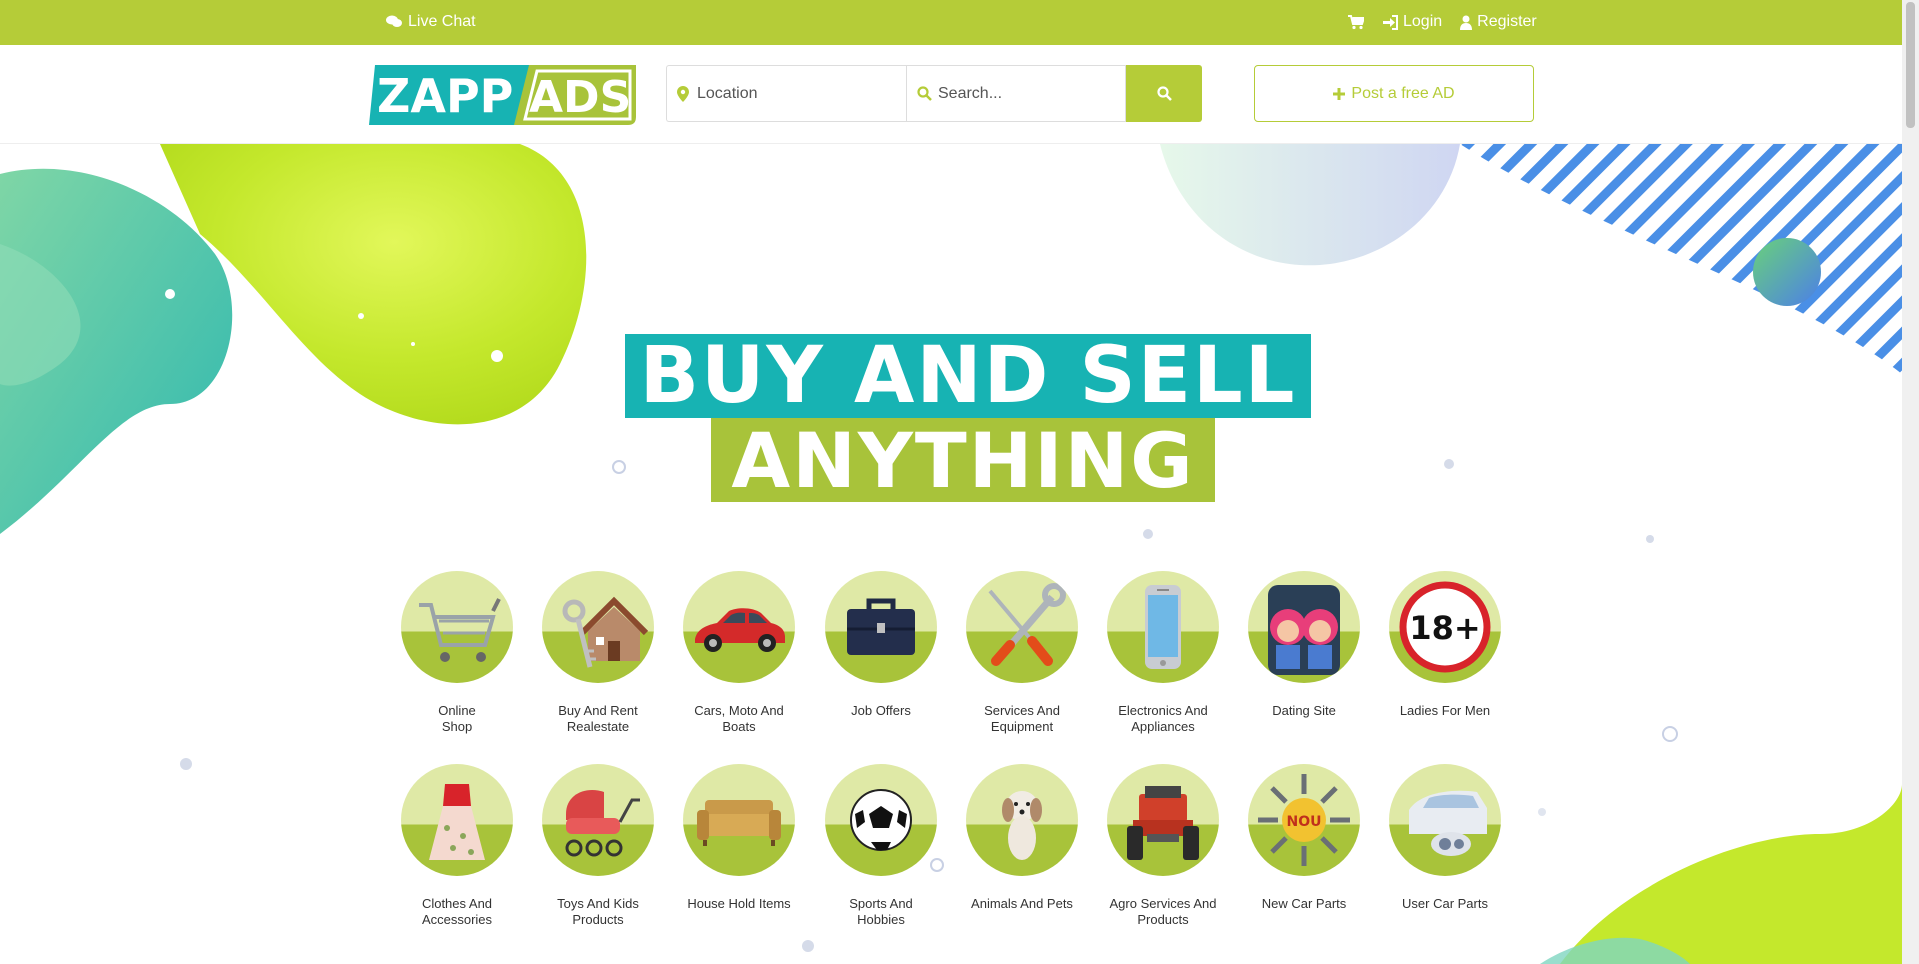 This screenshot has height=964, width=1919. I want to click on search-button, so click(1164, 93).